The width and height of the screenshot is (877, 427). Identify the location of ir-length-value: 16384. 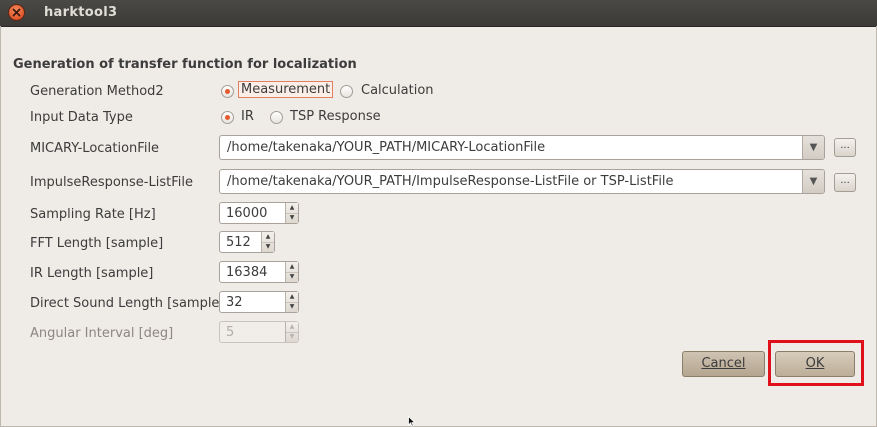
(247, 272).